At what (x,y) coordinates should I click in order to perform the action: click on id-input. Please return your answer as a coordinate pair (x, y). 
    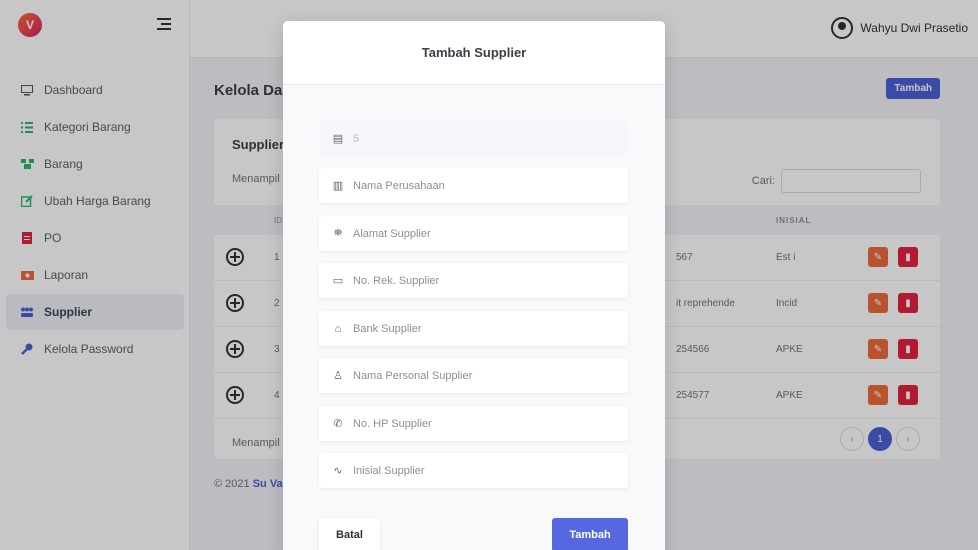
    Looking at the image, I should click on (483, 138).